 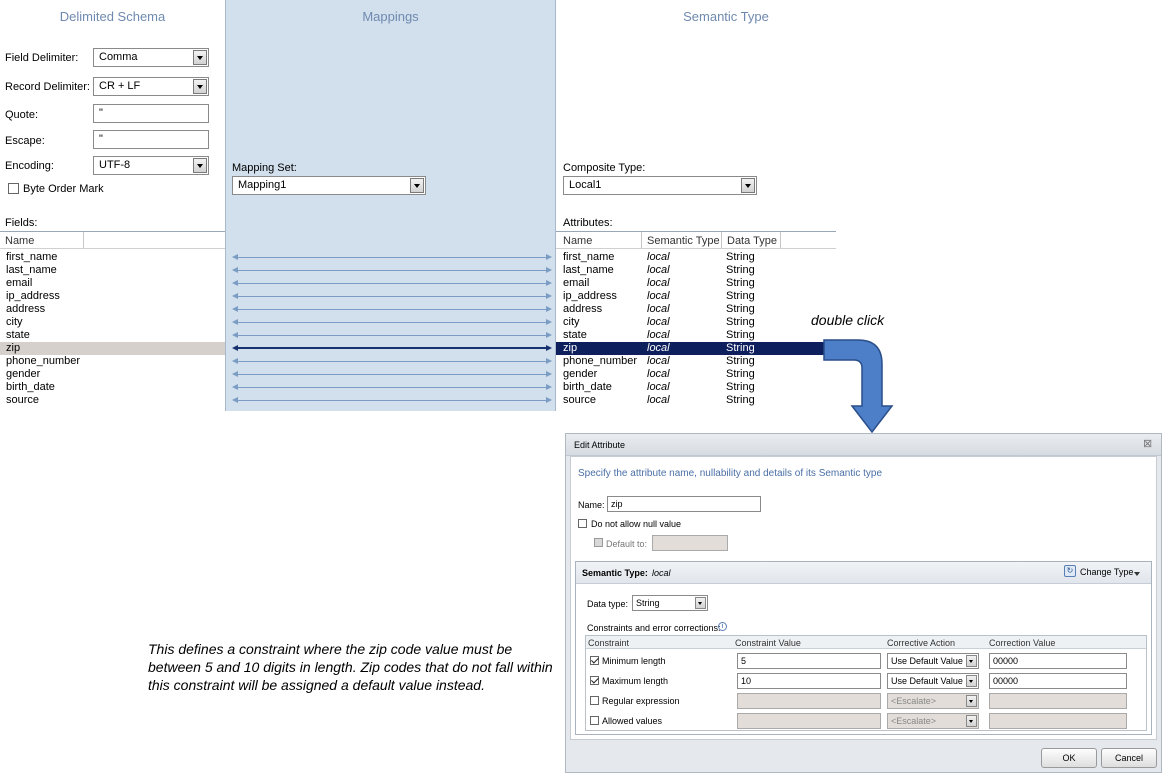 I want to click on byte-order-mark-checkbox, so click(x=13, y=188).